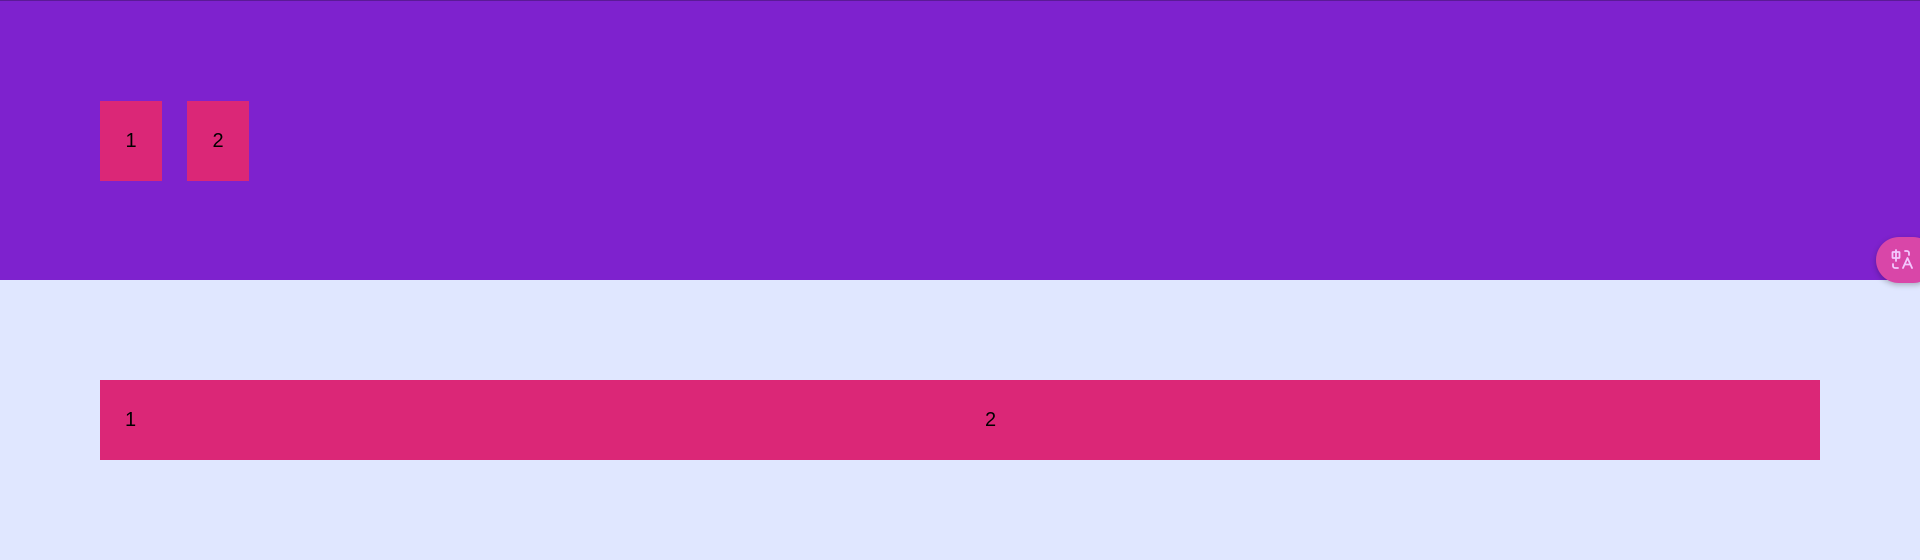 This screenshot has width=1920, height=560. I want to click on translate-icon, so click(1902, 260).